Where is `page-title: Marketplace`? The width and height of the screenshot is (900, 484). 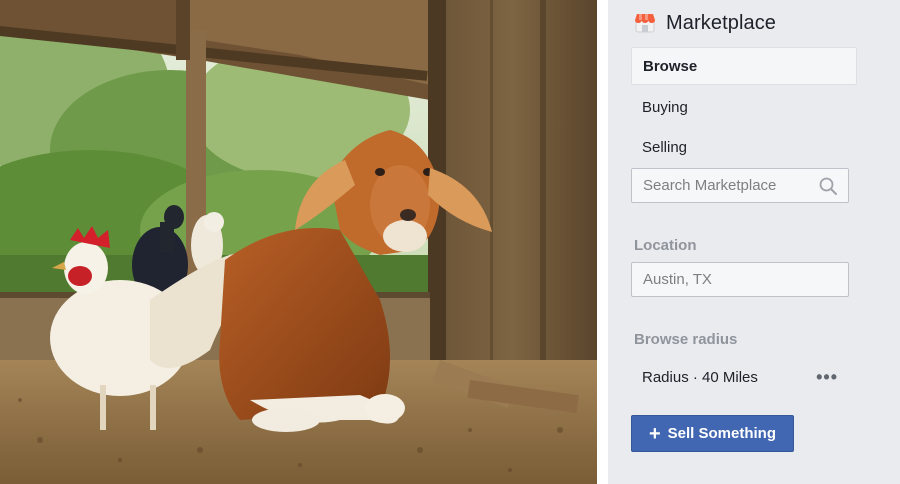
page-title: Marketplace is located at coordinates (721, 22).